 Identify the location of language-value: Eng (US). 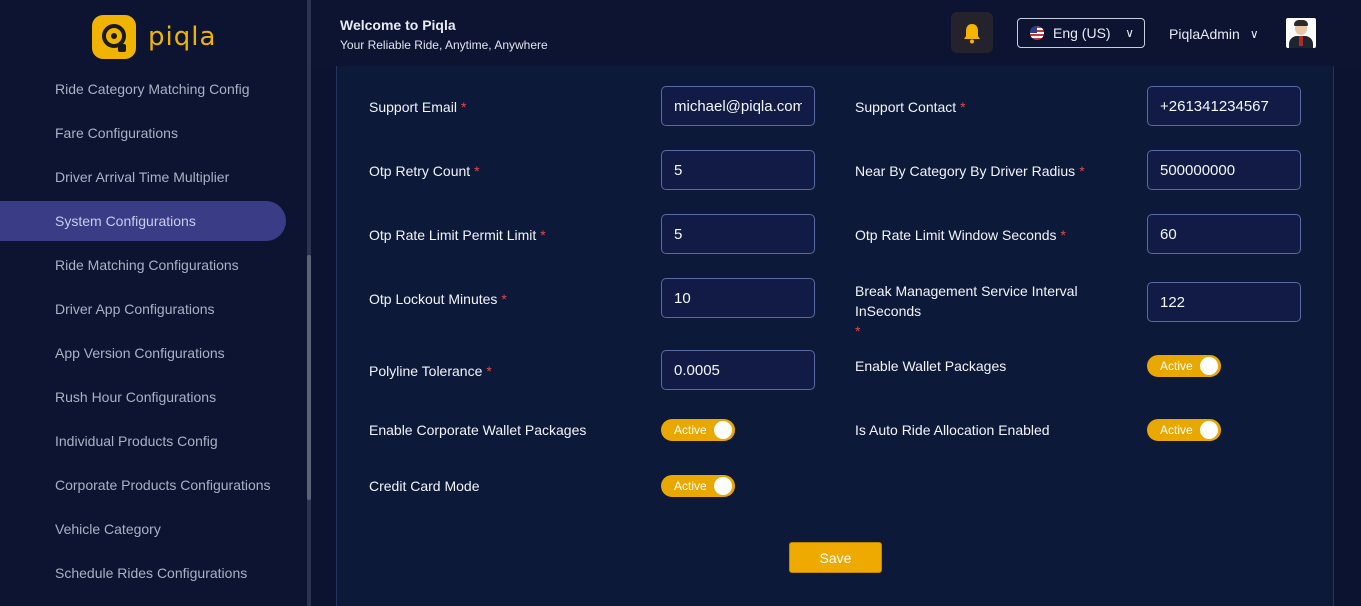
(1082, 33).